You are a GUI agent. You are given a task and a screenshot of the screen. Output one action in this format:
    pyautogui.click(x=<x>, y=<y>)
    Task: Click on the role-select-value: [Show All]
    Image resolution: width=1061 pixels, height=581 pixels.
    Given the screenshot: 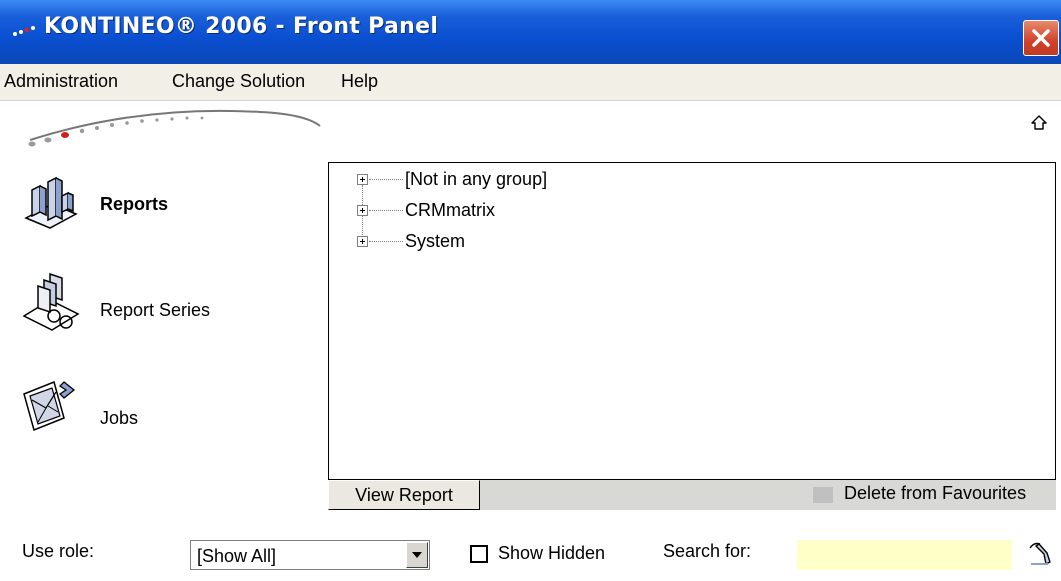 What is the action you would take?
    pyautogui.click(x=237, y=556)
    